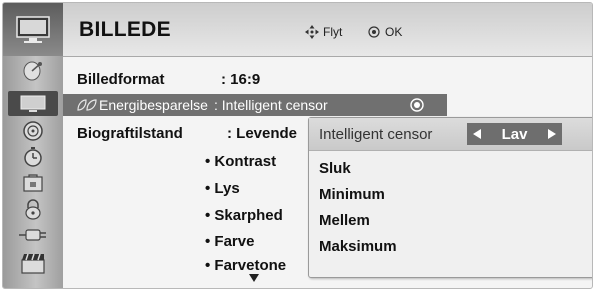 The height and width of the screenshot is (291, 595). Describe the element at coordinates (33, 70) in the screenshot. I see `satellite-dish-icon` at that location.